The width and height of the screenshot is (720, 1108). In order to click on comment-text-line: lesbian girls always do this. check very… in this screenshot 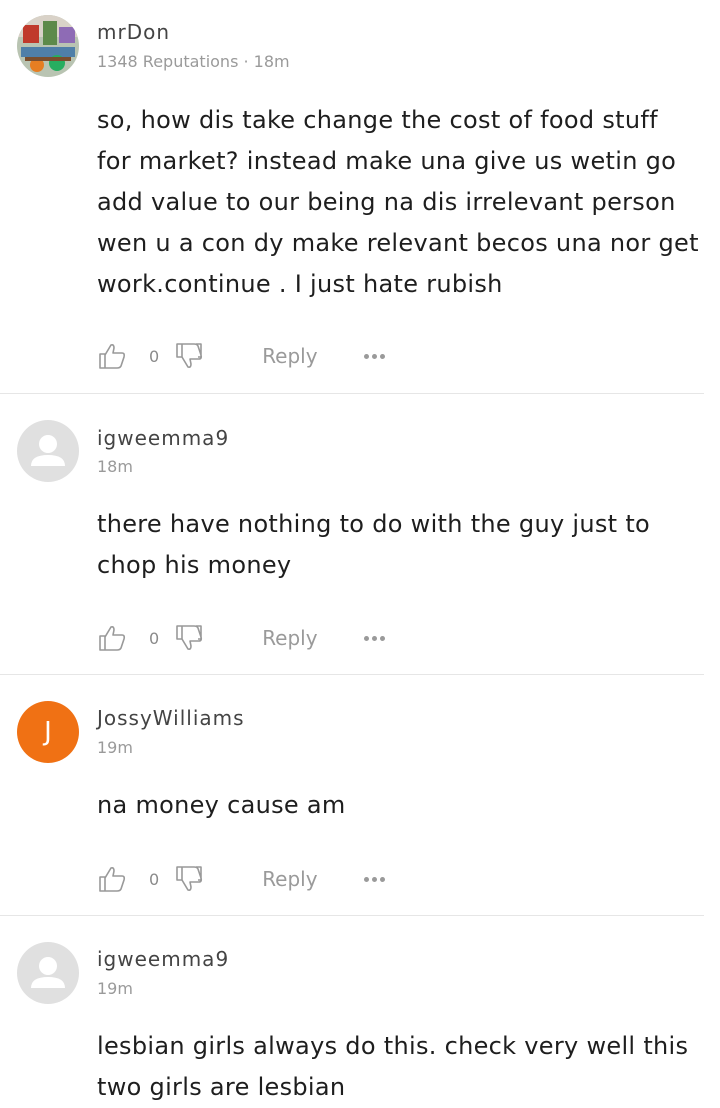, I will do `click(393, 1046)`.